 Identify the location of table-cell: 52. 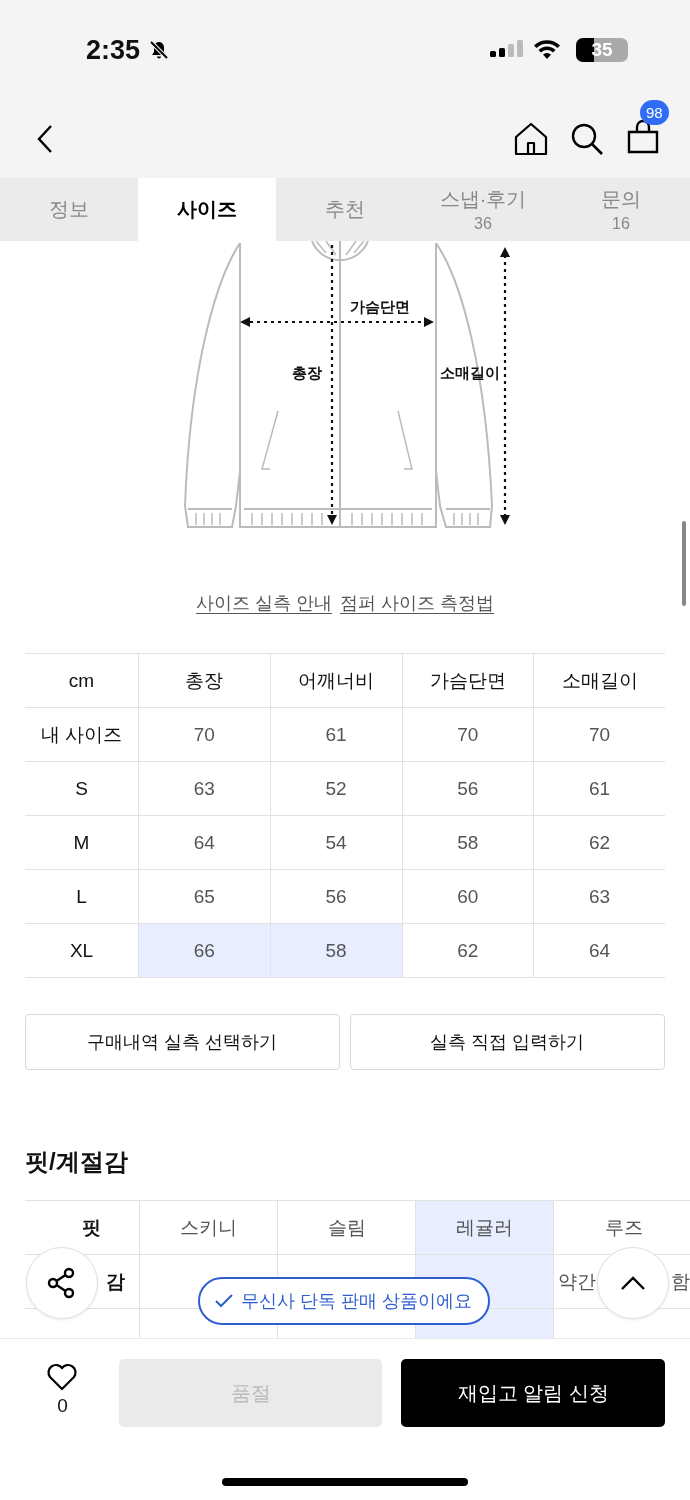
(335, 788).